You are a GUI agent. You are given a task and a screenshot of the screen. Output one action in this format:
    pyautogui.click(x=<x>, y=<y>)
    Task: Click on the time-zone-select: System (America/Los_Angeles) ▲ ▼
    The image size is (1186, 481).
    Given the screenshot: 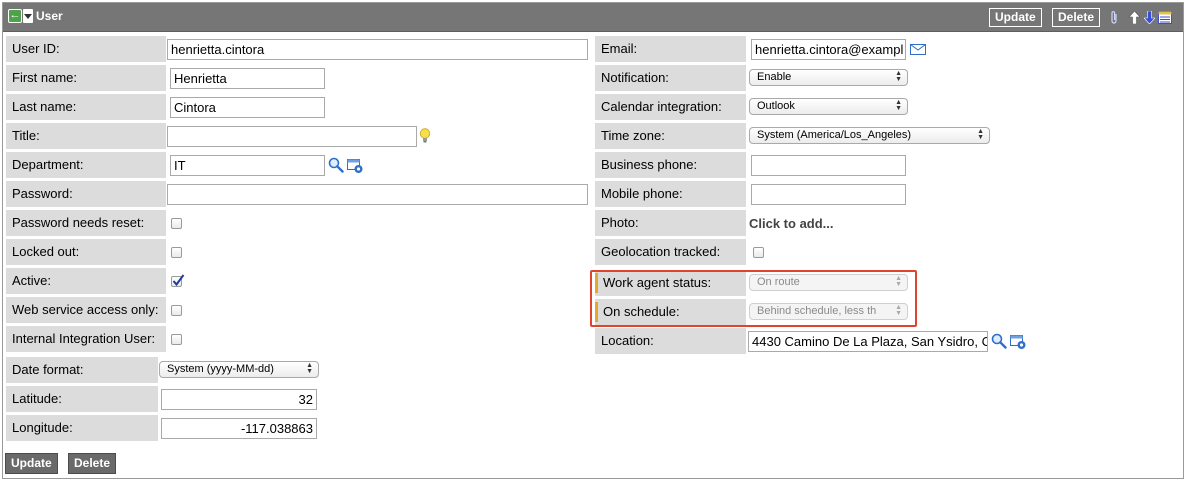 What is the action you would take?
    pyautogui.click(x=869, y=135)
    